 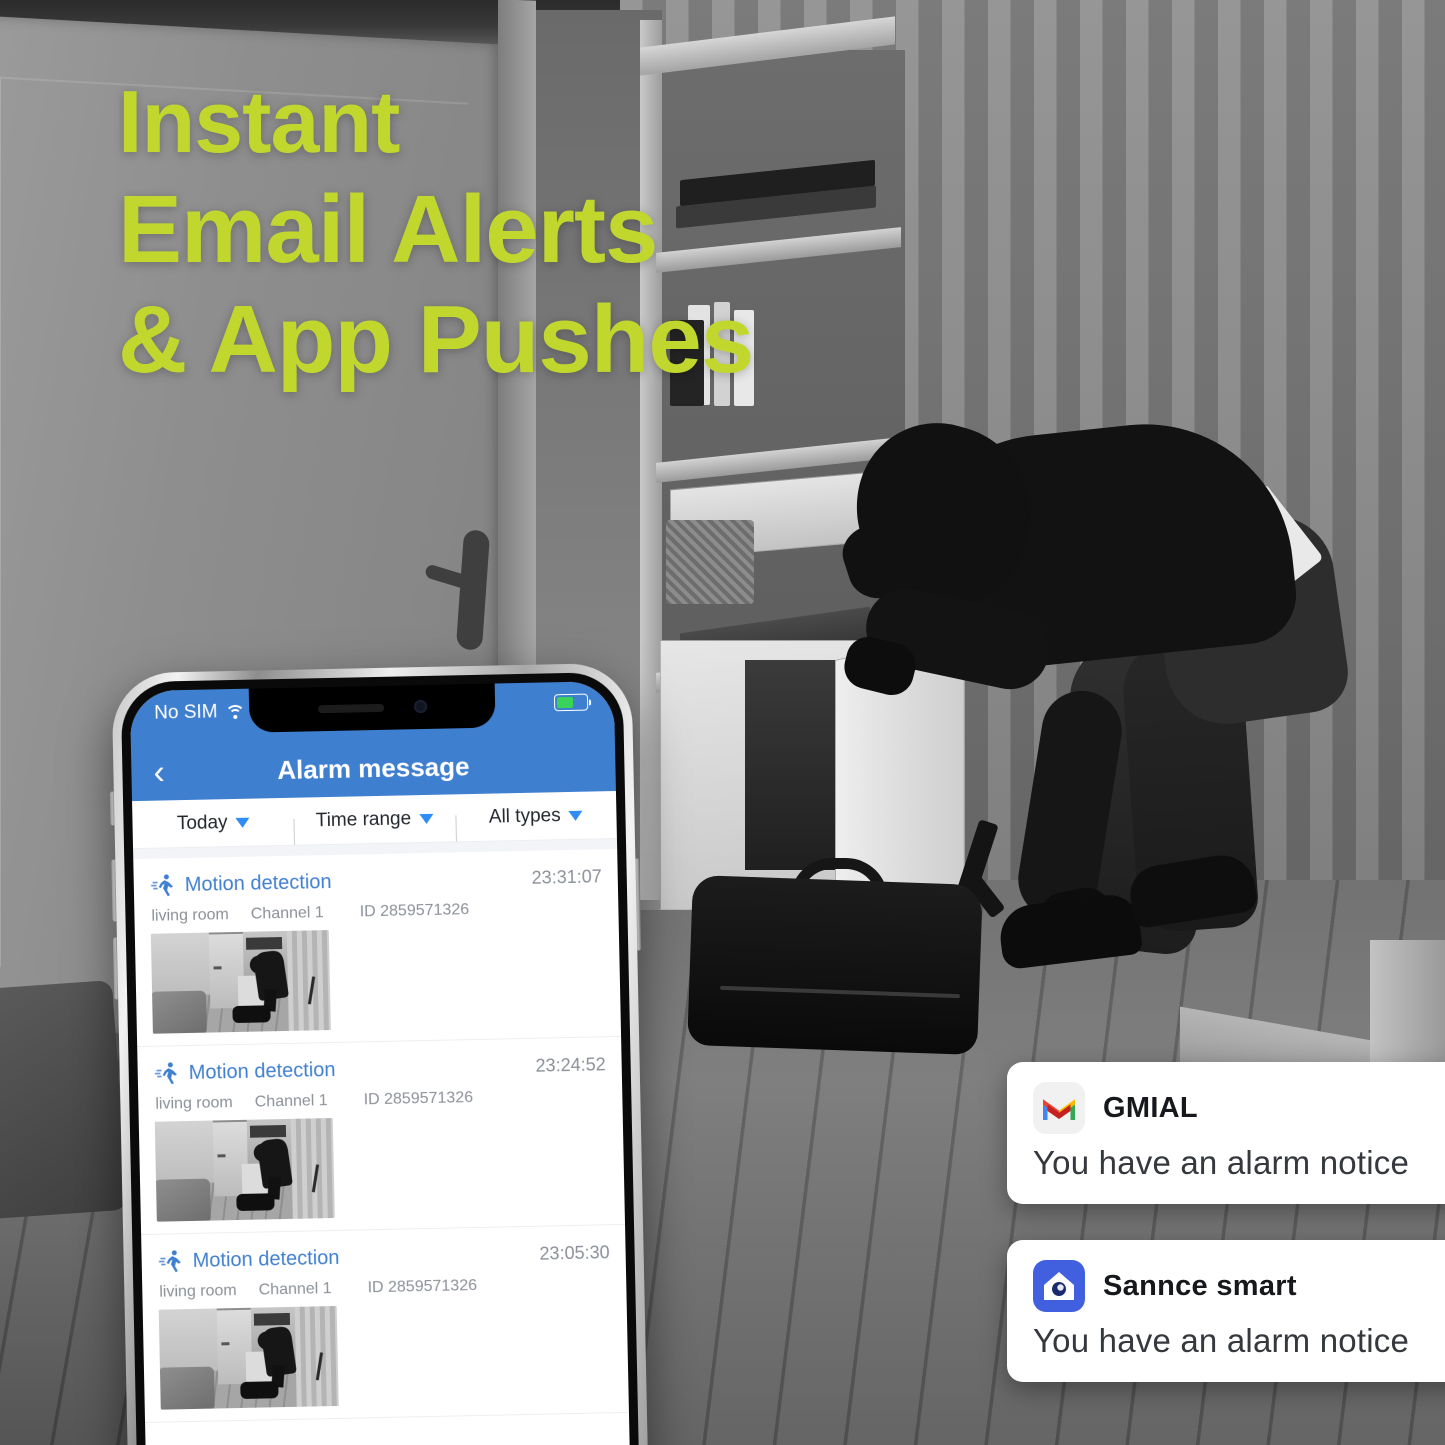 I want to click on battery-icon, so click(x=571, y=702).